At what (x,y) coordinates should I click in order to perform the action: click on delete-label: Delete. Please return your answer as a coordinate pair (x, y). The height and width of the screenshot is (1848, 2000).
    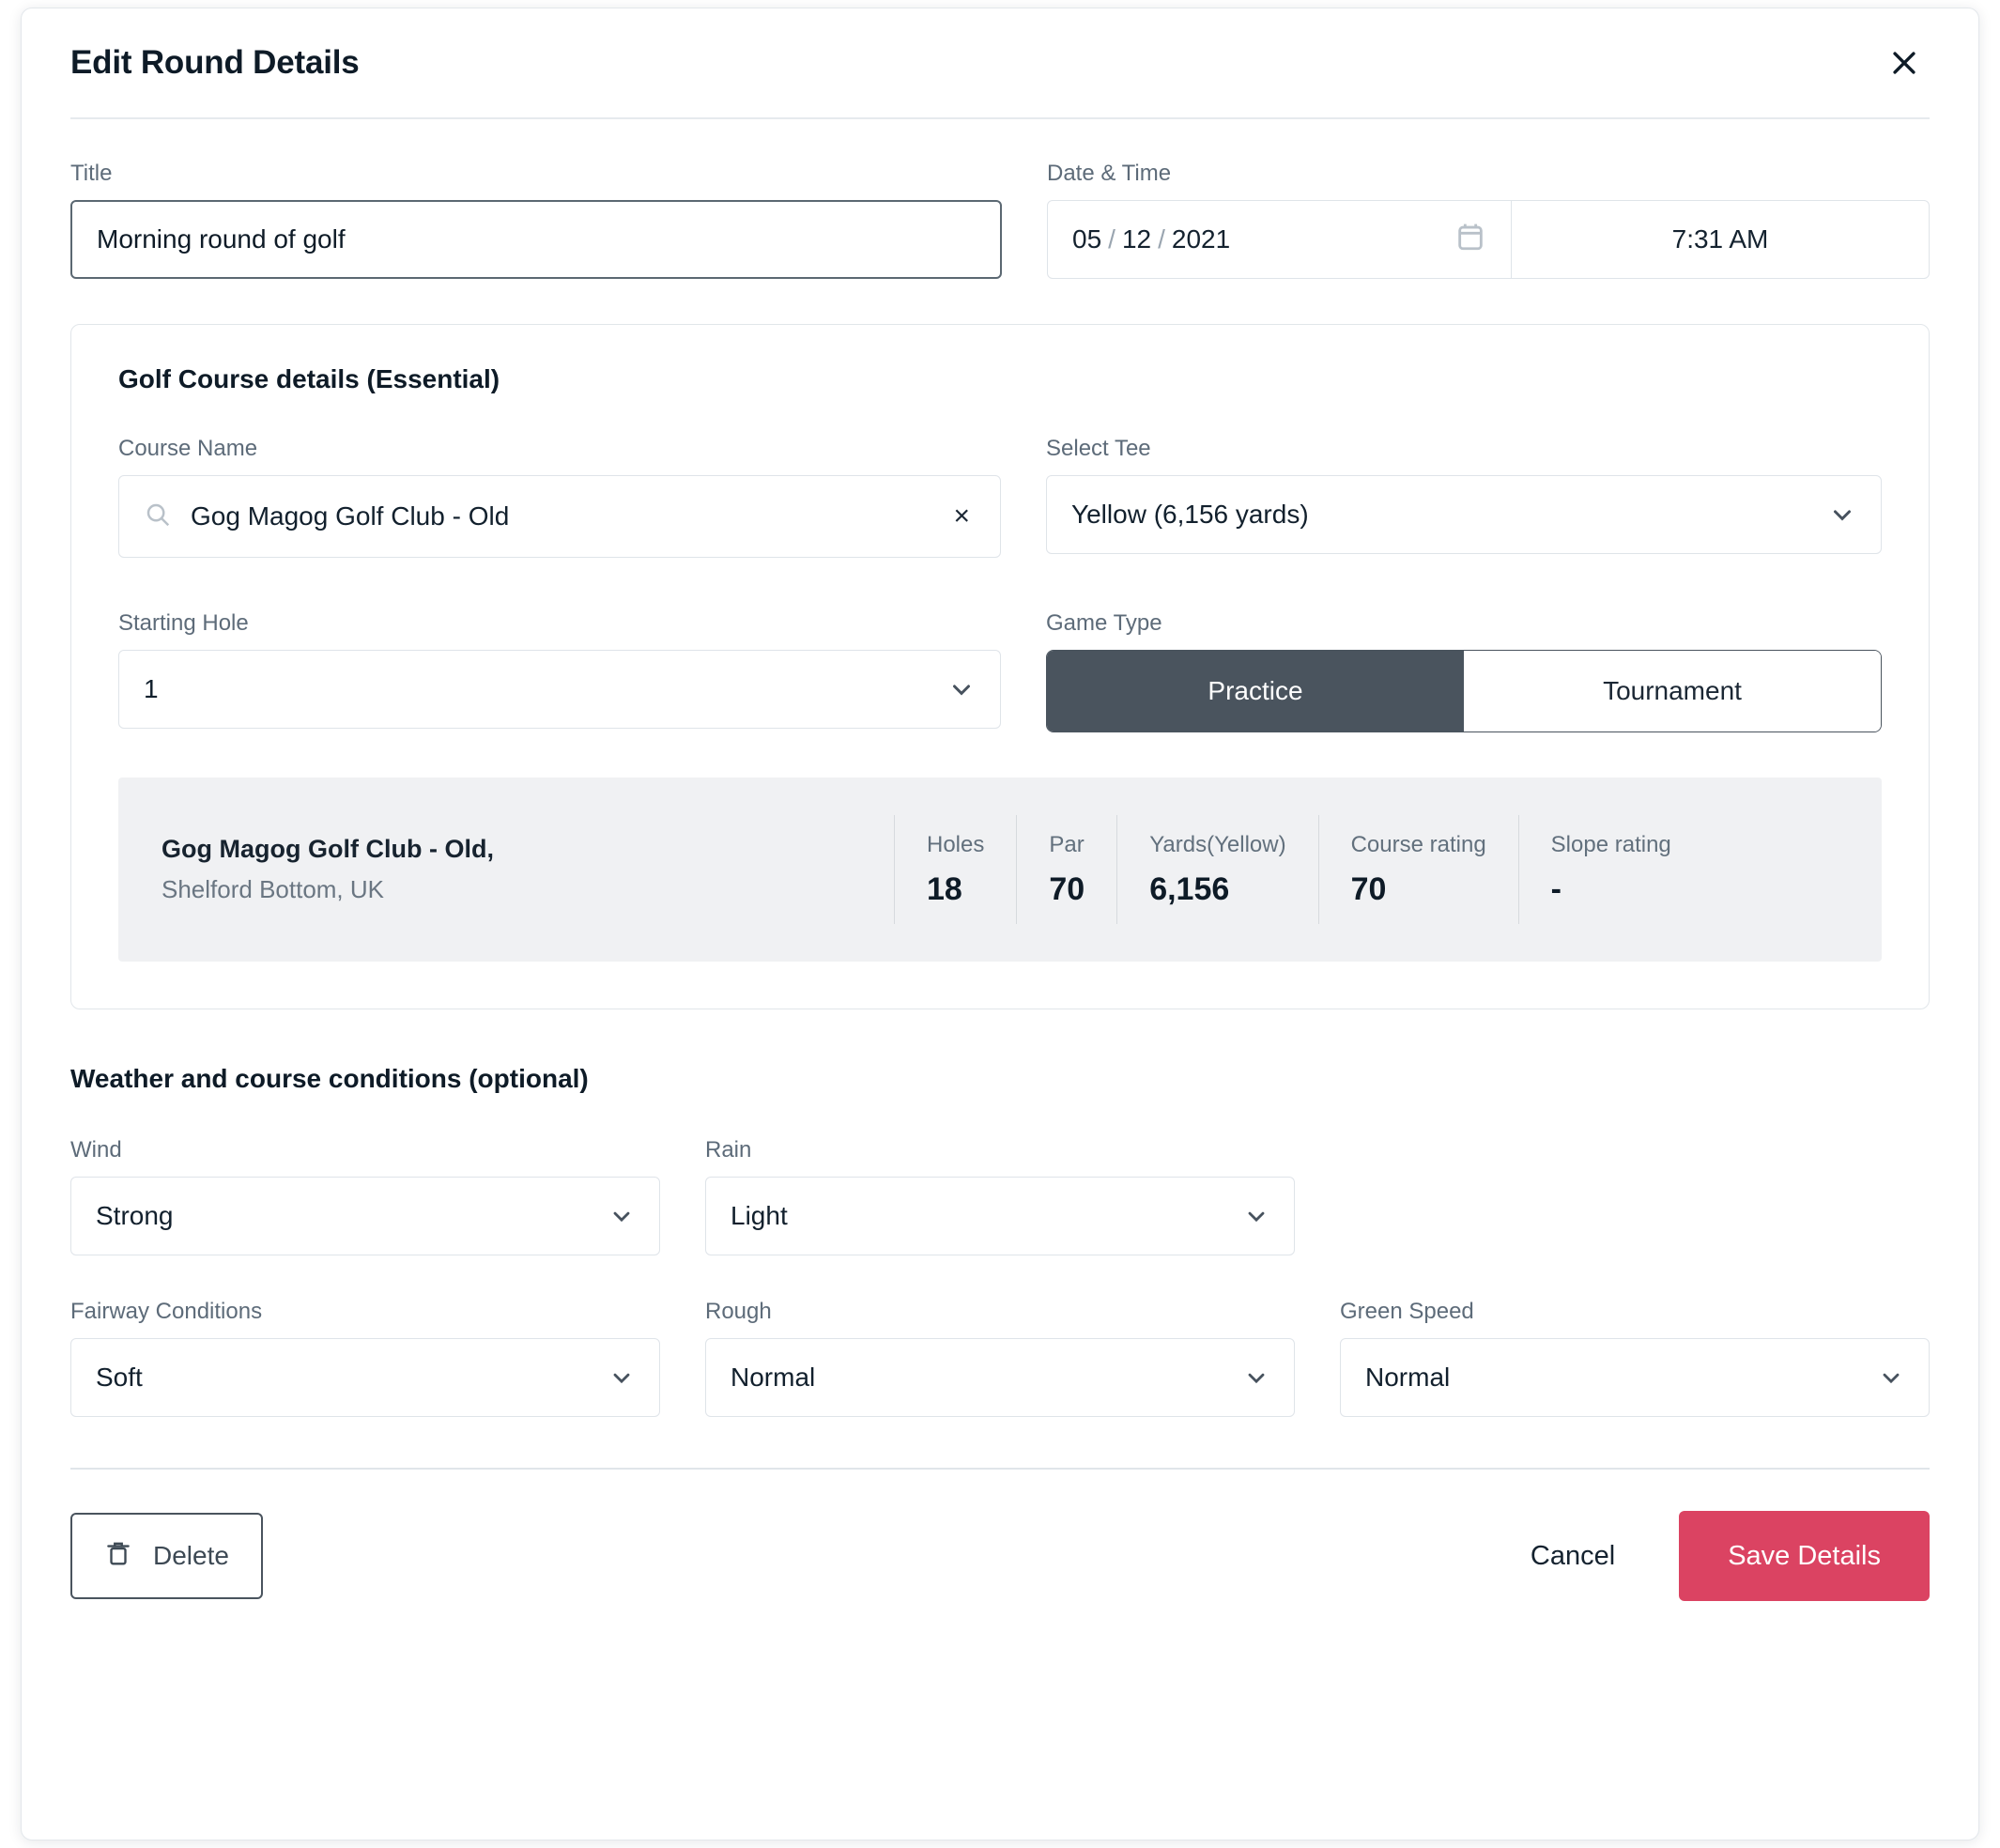
    Looking at the image, I should click on (191, 1555).